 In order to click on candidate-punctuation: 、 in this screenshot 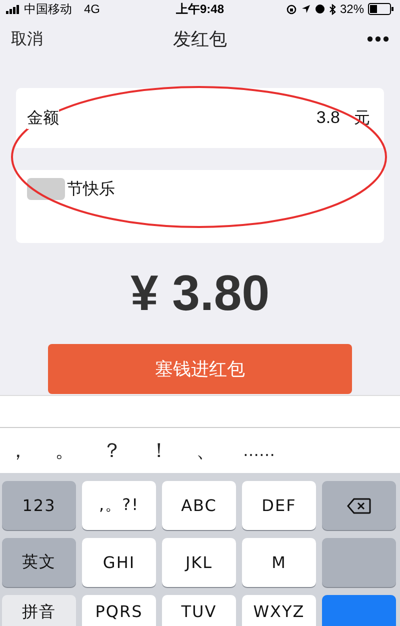, I will do `click(219, 450)`.